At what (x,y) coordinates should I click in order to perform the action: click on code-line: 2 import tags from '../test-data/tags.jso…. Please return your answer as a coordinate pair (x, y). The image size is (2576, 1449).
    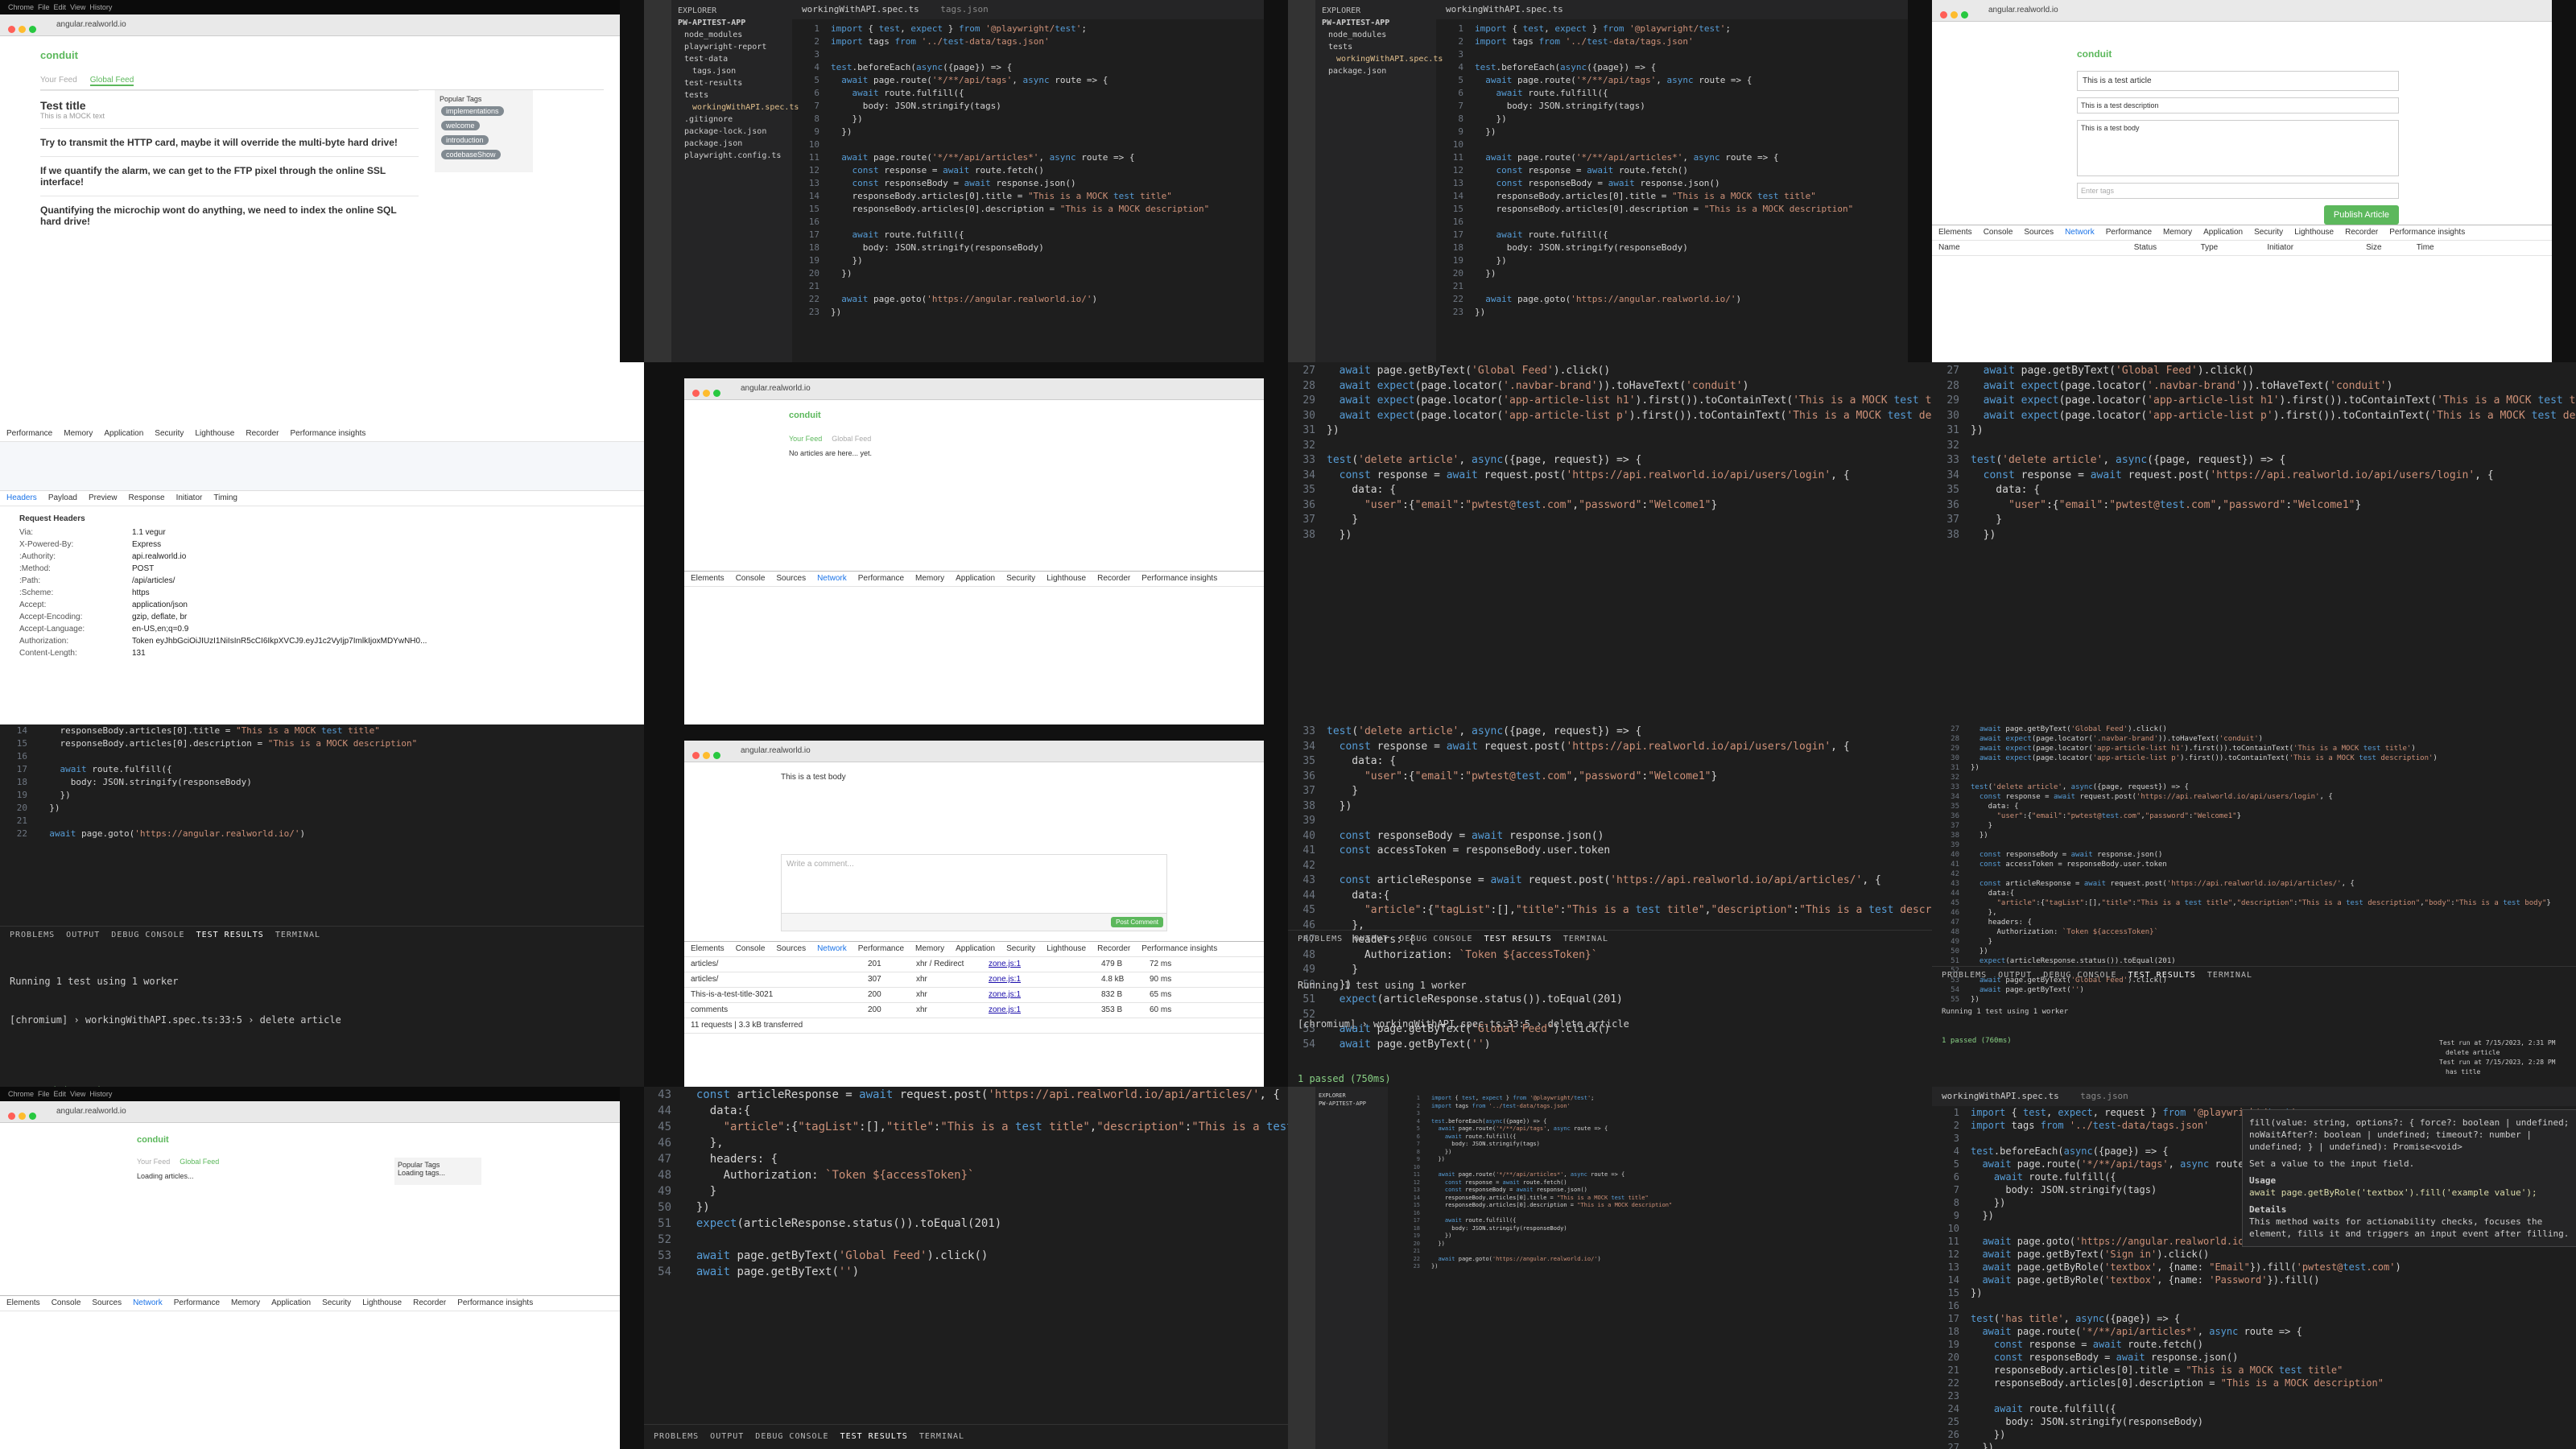
    Looking at the image, I should click on (1532, 1107).